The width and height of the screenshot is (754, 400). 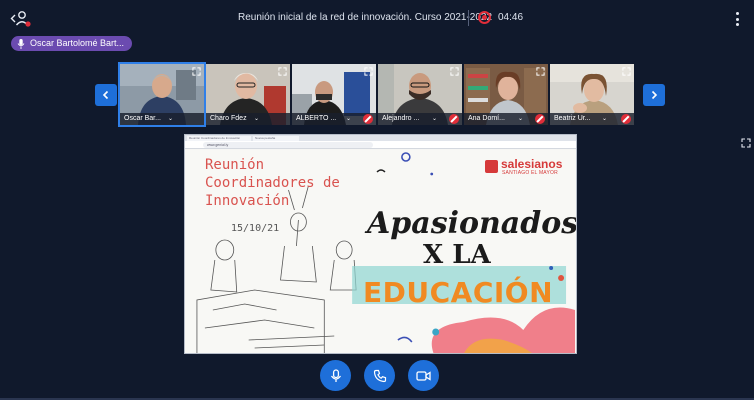 I want to click on brand-name: salesianos, so click(x=532, y=164).